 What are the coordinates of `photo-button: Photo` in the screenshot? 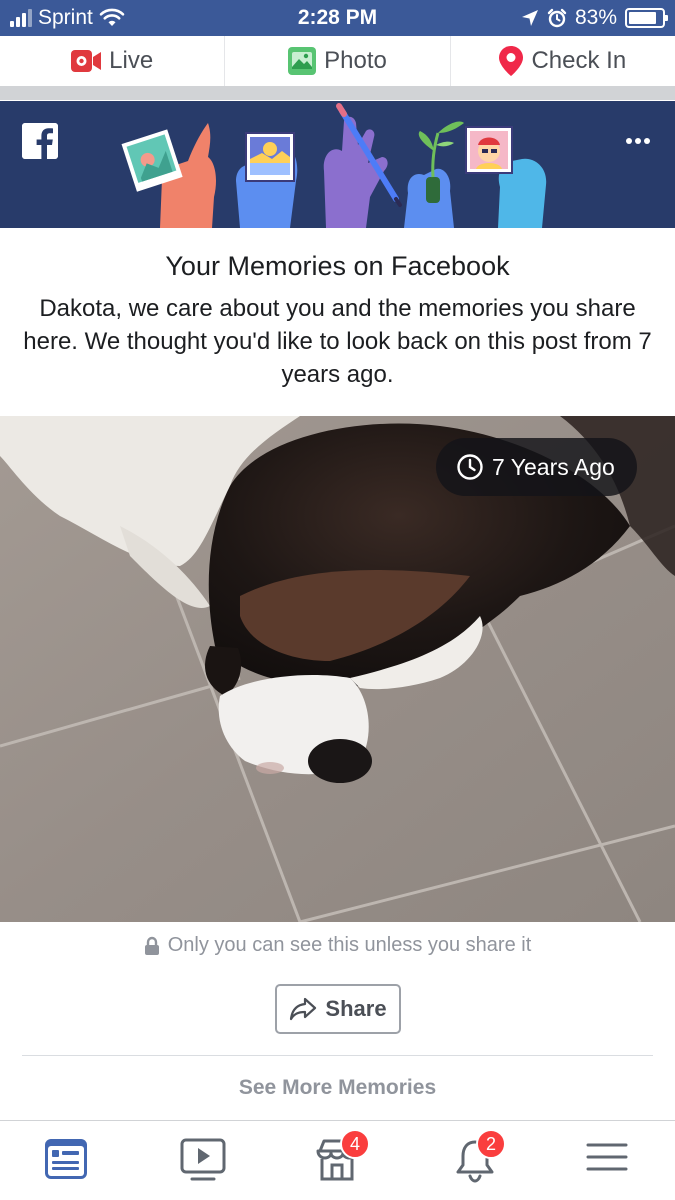 It's located at (338, 61).